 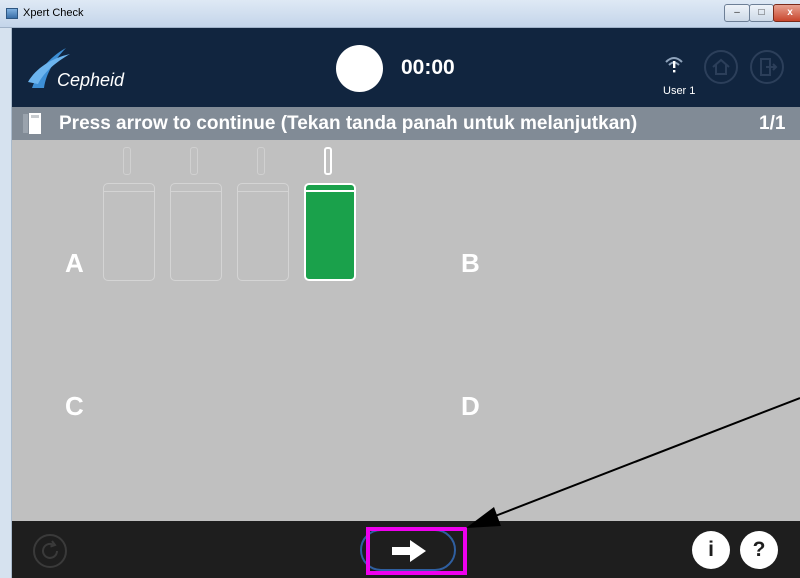 I want to click on logout-icon, so click(x=769, y=67).